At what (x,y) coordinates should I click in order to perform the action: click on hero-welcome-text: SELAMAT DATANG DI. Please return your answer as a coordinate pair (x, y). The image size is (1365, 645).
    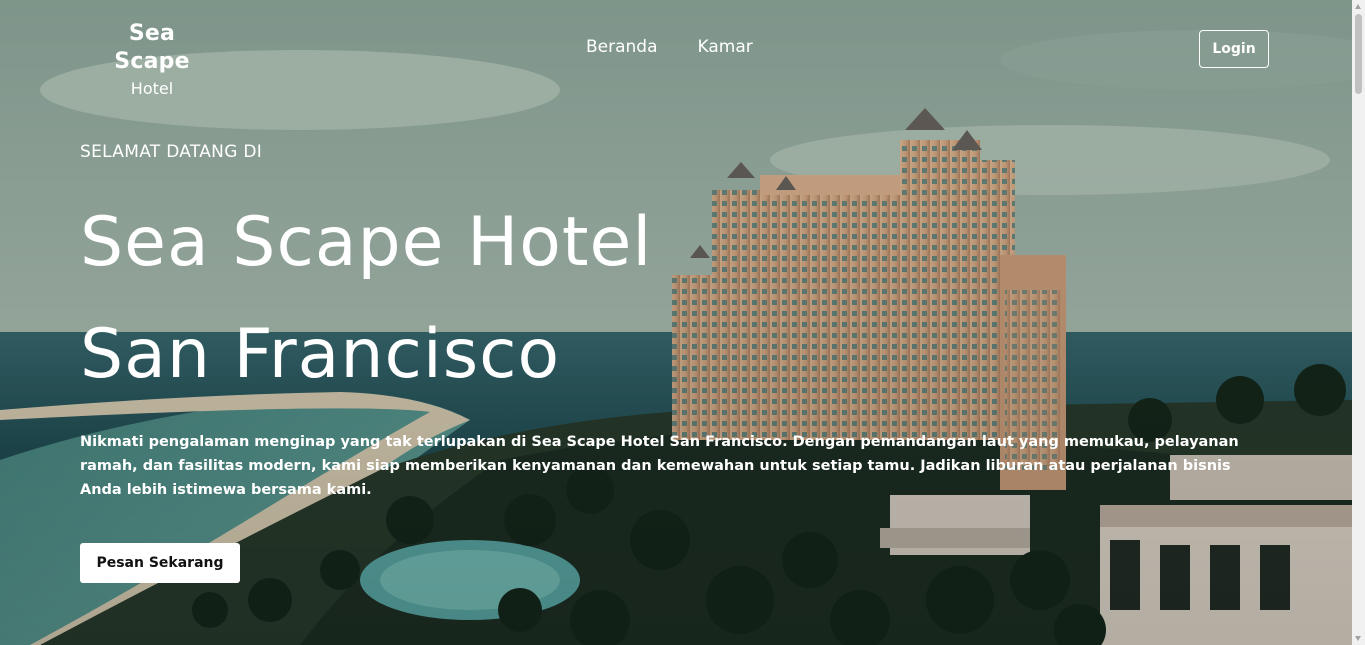
    Looking at the image, I should click on (171, 152).